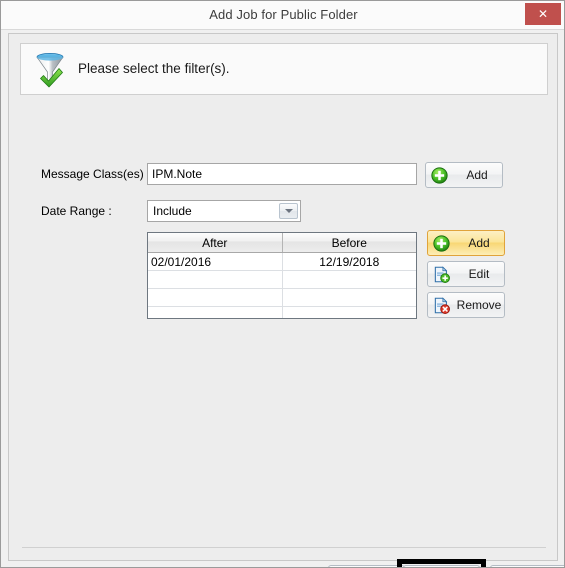 Image resolution: width=565 pixels, height=568 pixels. Describe the element at coordinates (96, 174) in the screenshot. I see `message-class-label: Message Class(es) :` at that location.